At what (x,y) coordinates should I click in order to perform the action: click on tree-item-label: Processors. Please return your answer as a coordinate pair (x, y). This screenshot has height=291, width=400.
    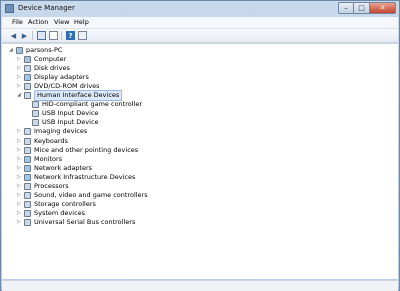
    Looking at the image, I should click on (51, 185).